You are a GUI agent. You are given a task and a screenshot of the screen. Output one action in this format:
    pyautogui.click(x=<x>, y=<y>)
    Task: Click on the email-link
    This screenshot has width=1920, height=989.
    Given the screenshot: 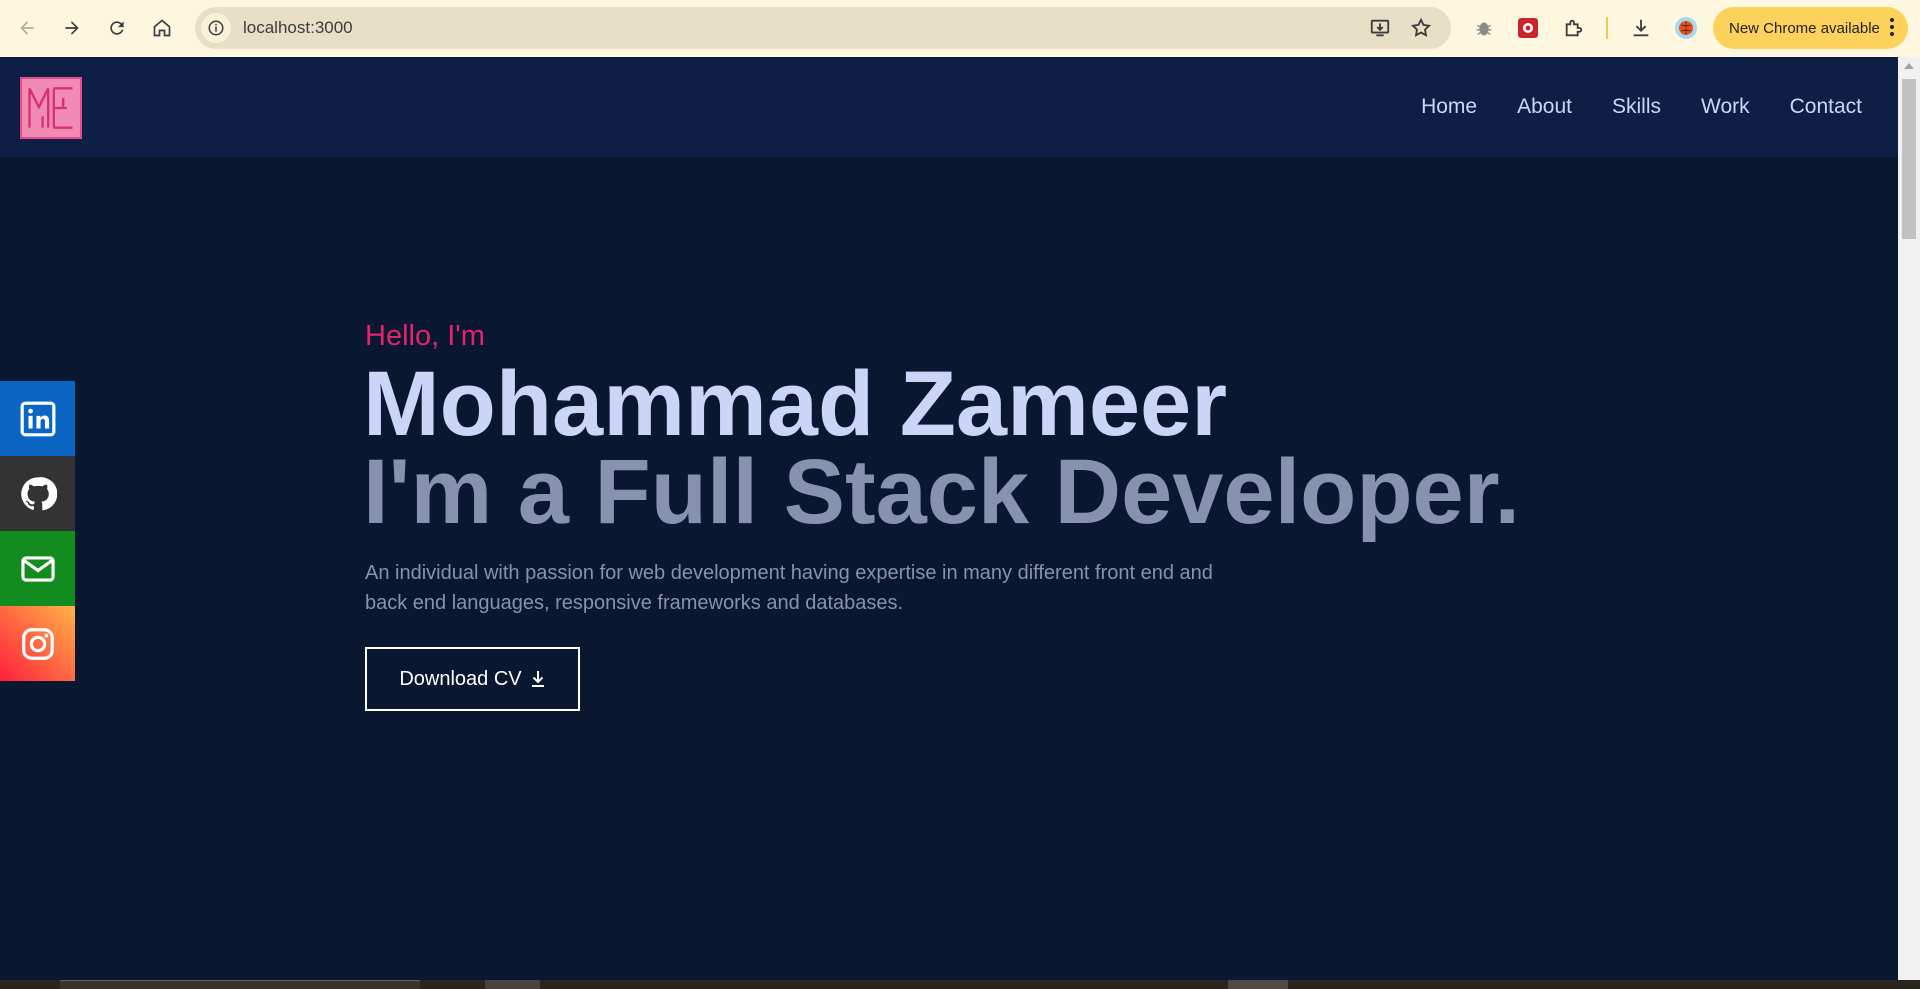 What is the action you would take?
    pyautogui.click(x=37, y=568)
    